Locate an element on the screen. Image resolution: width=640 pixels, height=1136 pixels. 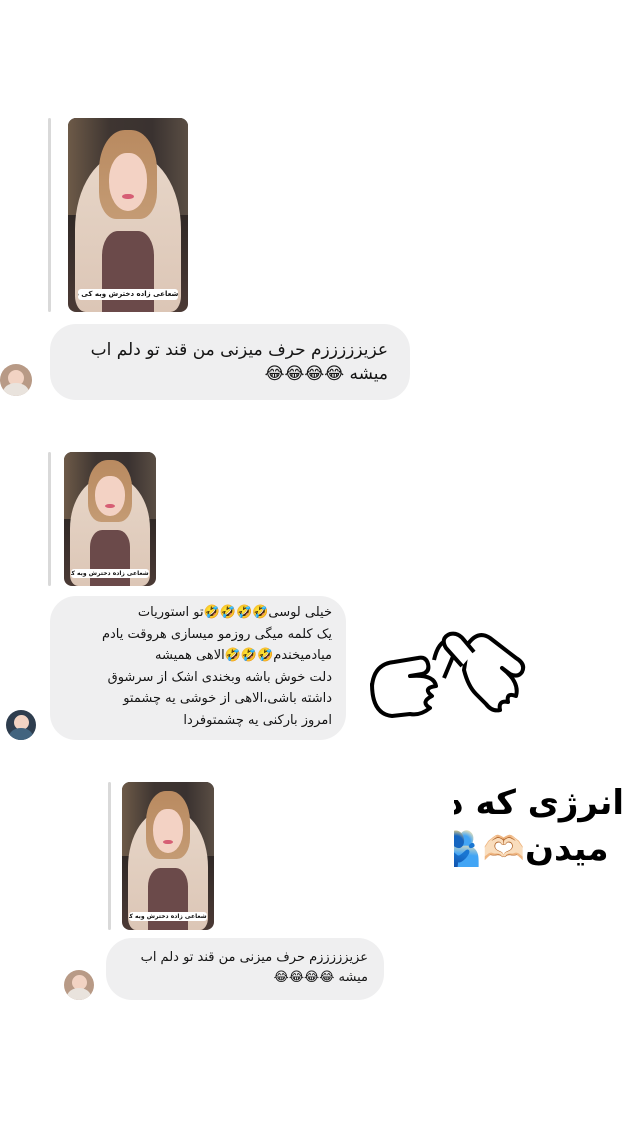
reply-line: یک کلمه میگی روزمو میسازی هروقت یادم is located at coordinates (216, 634).